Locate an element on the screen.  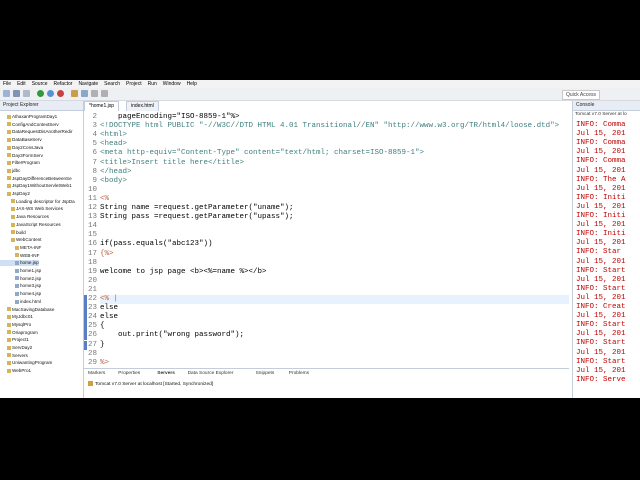
servers-panel-tab: Problems is located at coordinates (299, 374).